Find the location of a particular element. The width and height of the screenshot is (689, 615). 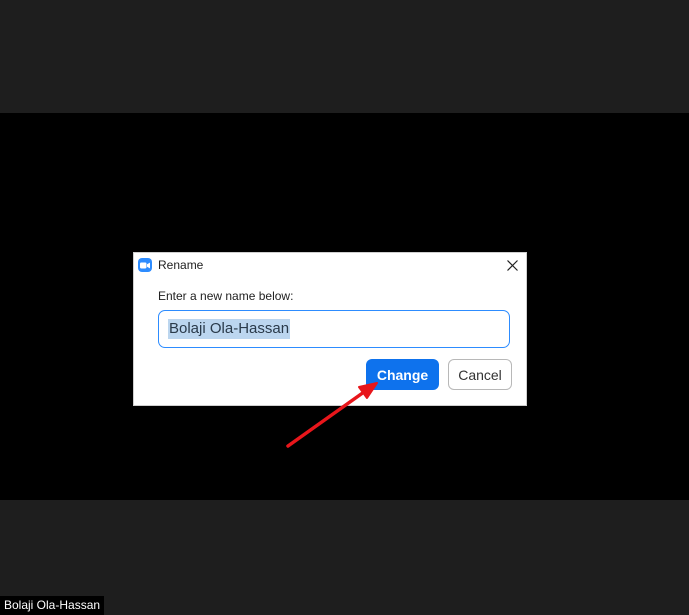

dialog-titlebar: Rename is located at coordinates (330, 265).